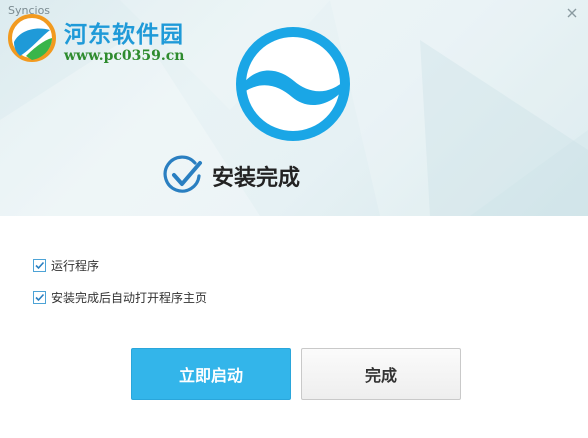 Image resolution: width=588 pixels, height=438 pixels. What do you see at coordinates (256, 178) in the screenshot?
I see `status-message: 安装完成` at bounding box center [256, 178].